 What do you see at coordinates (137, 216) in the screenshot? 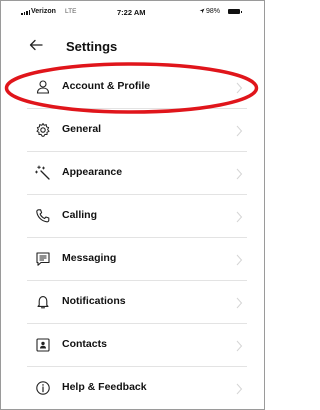
I see `settings-item-calling: Calling` at bounding box center [137, 216].